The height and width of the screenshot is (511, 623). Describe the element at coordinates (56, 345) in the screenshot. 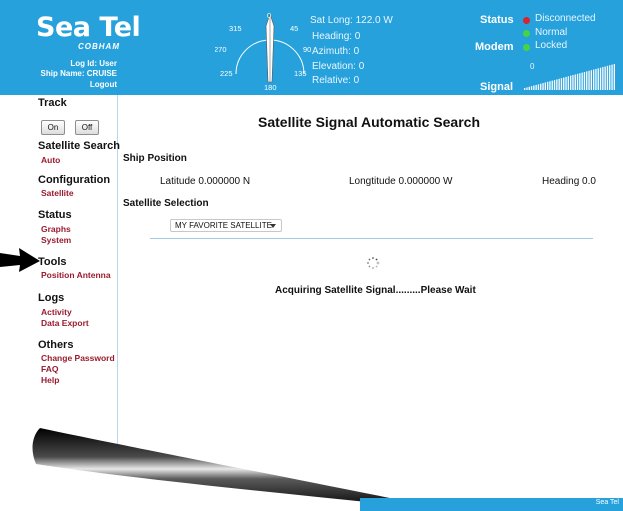

I see `sidebar-heading-others: Others` at that location.